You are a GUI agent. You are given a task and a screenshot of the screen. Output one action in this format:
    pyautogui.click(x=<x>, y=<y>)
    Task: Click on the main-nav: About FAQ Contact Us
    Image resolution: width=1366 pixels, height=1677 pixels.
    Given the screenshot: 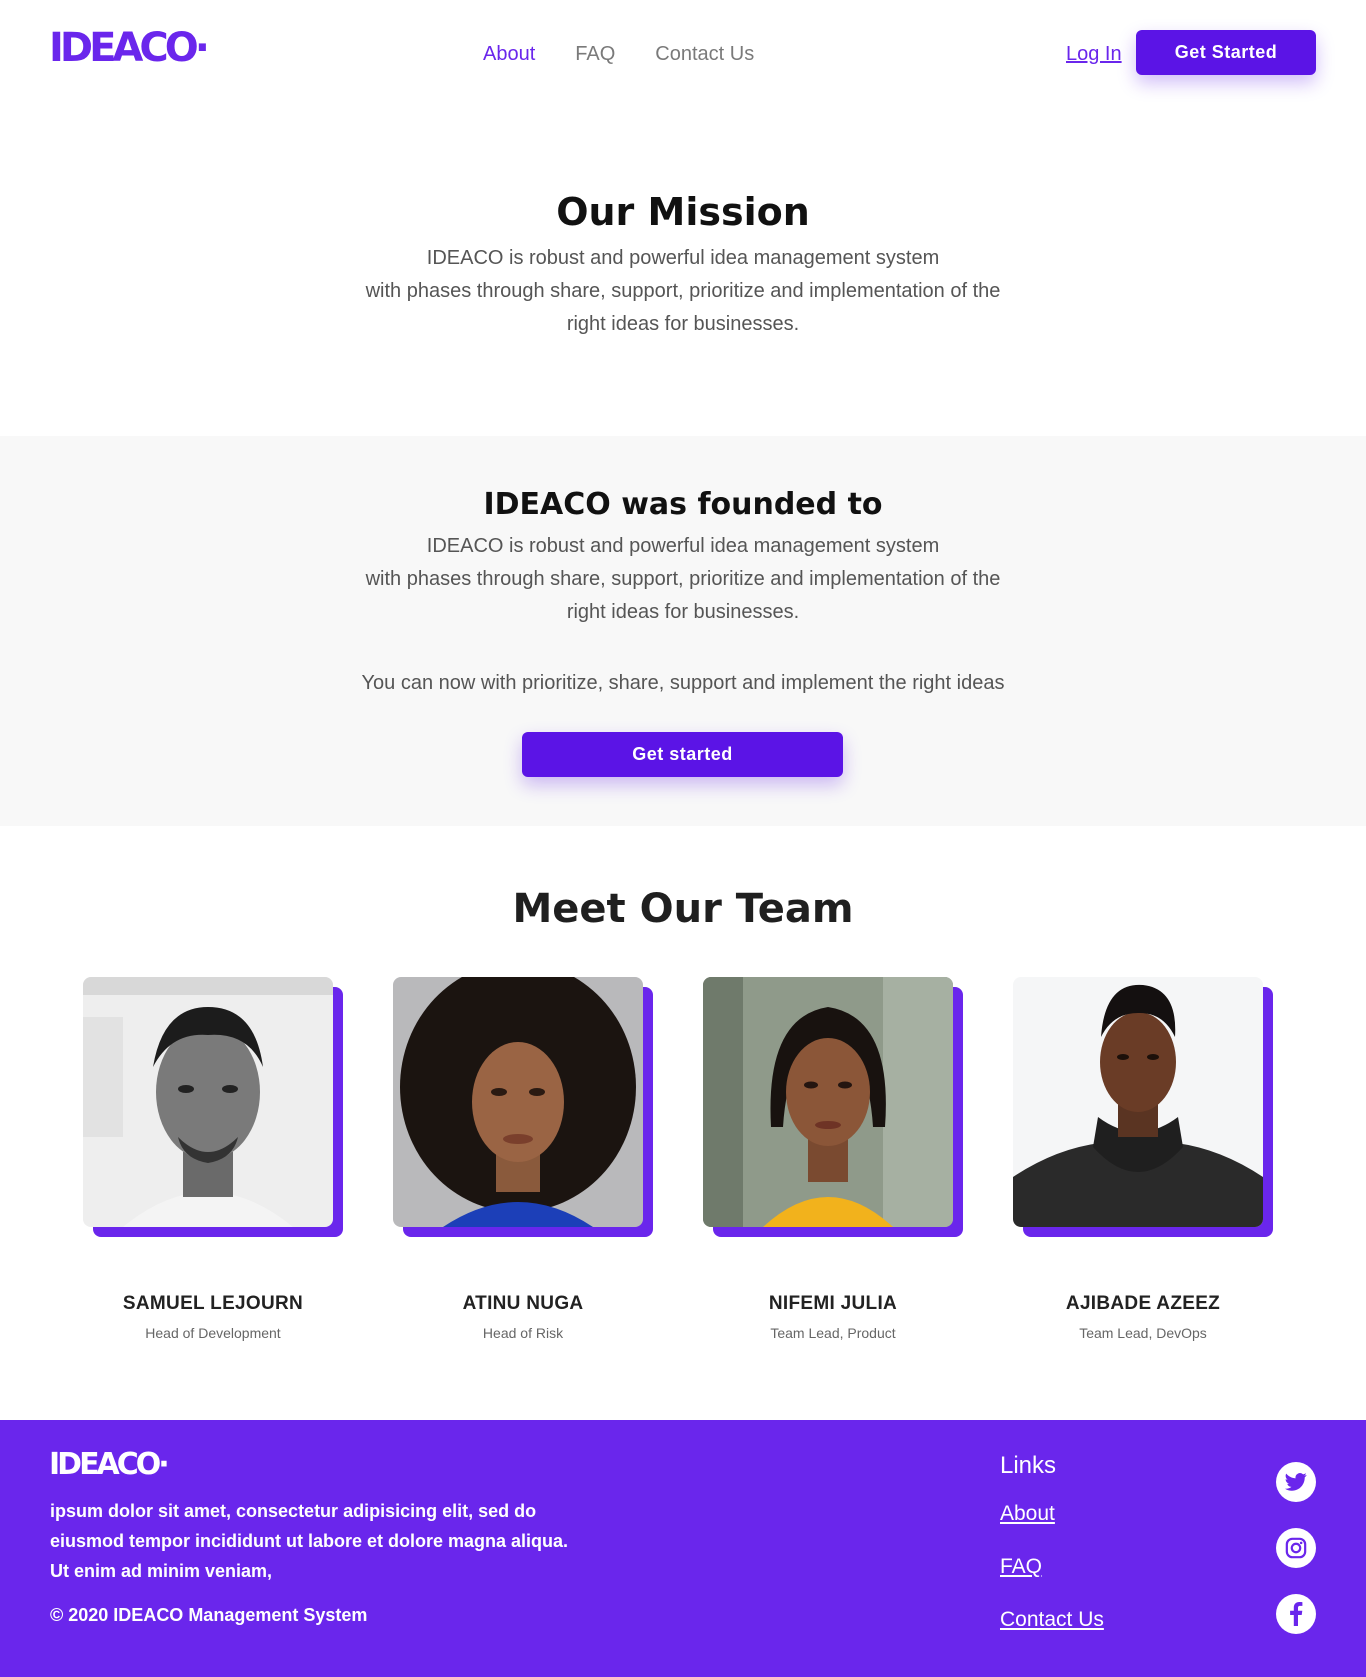 What is the action you would take?
    pyautogui.click(x=638, y=54)
    